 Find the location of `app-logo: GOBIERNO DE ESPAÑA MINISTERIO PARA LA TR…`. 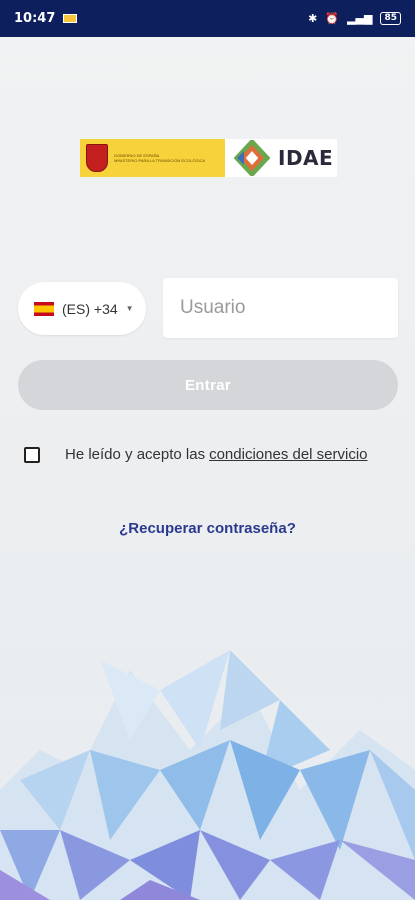

app-logo: GOBIERNO DE ESPAÑA MINISTERIO PARA LA TR… is located at coordinates (208, 158).